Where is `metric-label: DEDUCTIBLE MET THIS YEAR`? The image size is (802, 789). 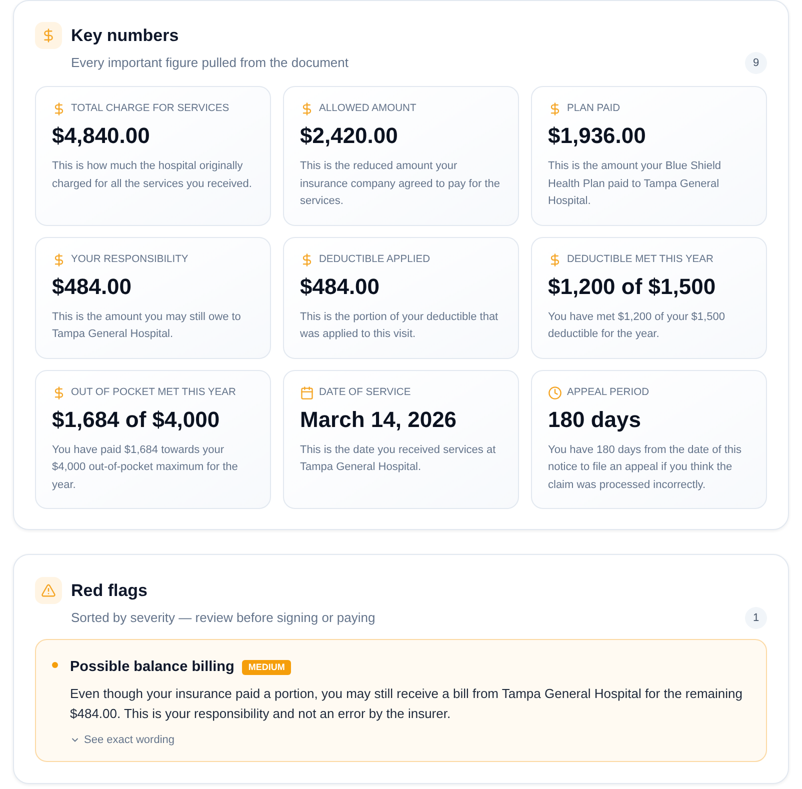 metric-label: DEDUCTIBLE MET THIS YEAR is located at coordinates (640, 259).